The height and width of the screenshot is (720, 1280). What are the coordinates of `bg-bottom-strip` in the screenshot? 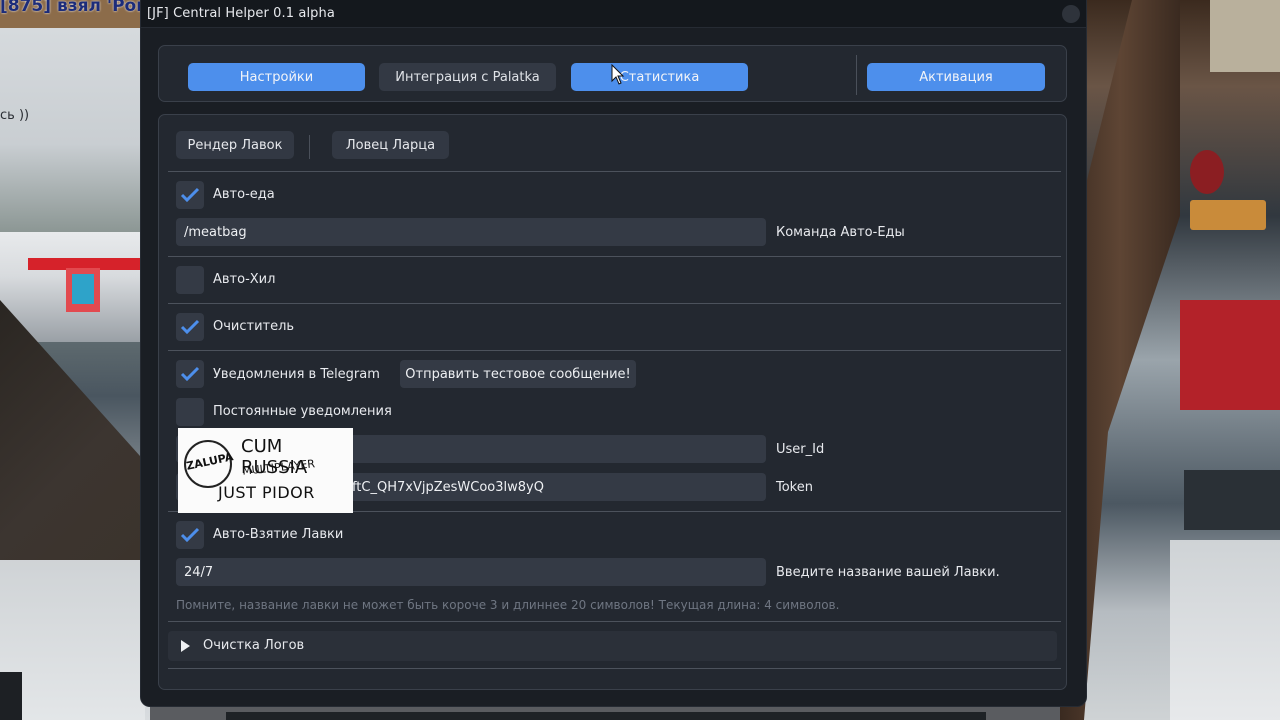 It's located at (606, 716).